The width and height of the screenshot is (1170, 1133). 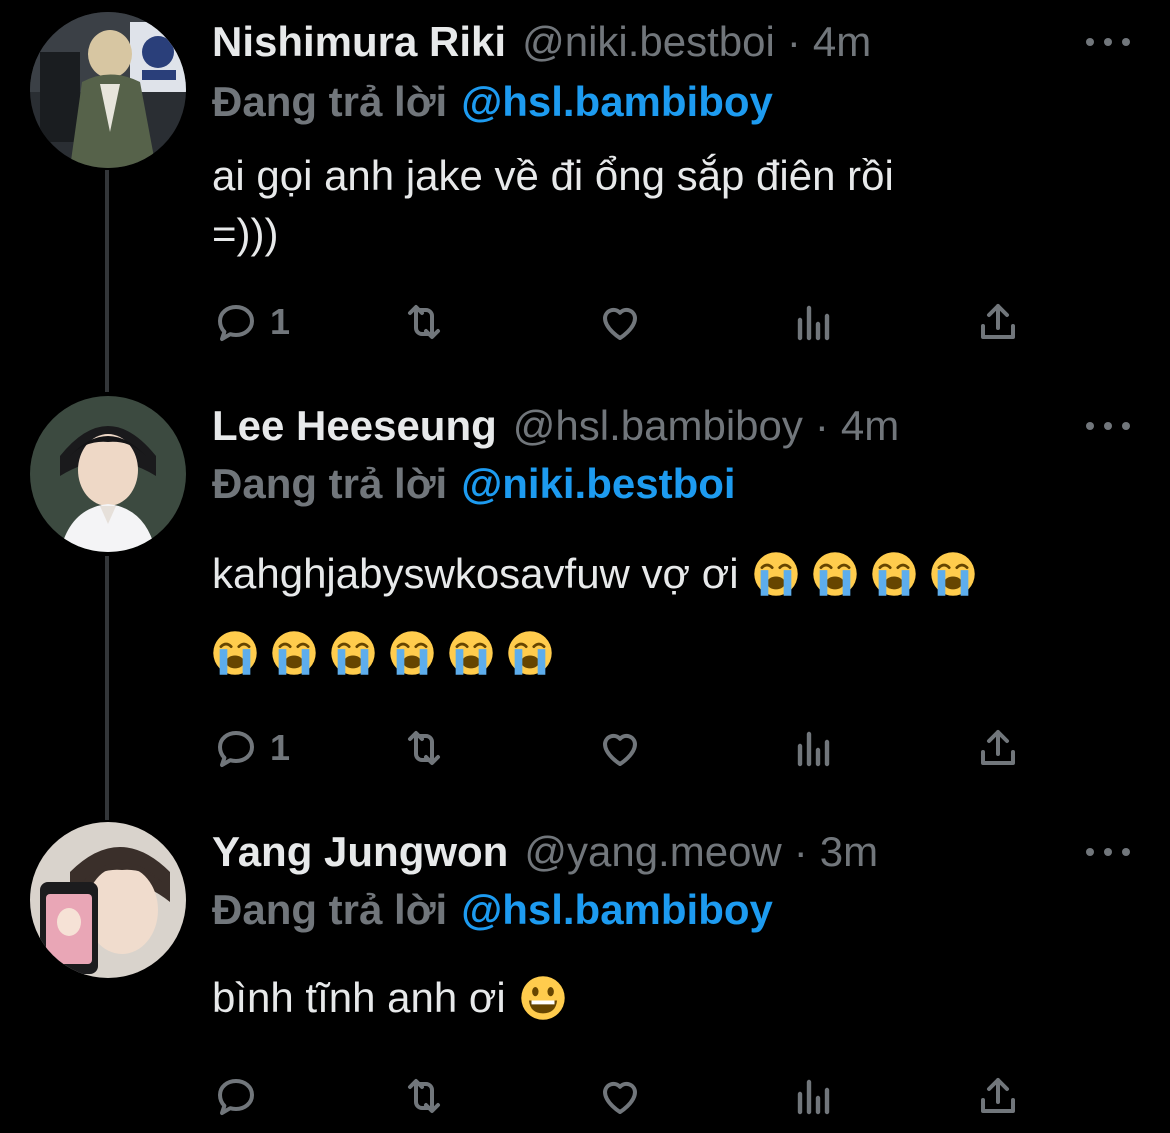 I want to click on tweet-text-line: kahghjabyswkosavfuw vợ ơi, so click(x=475, y=573).